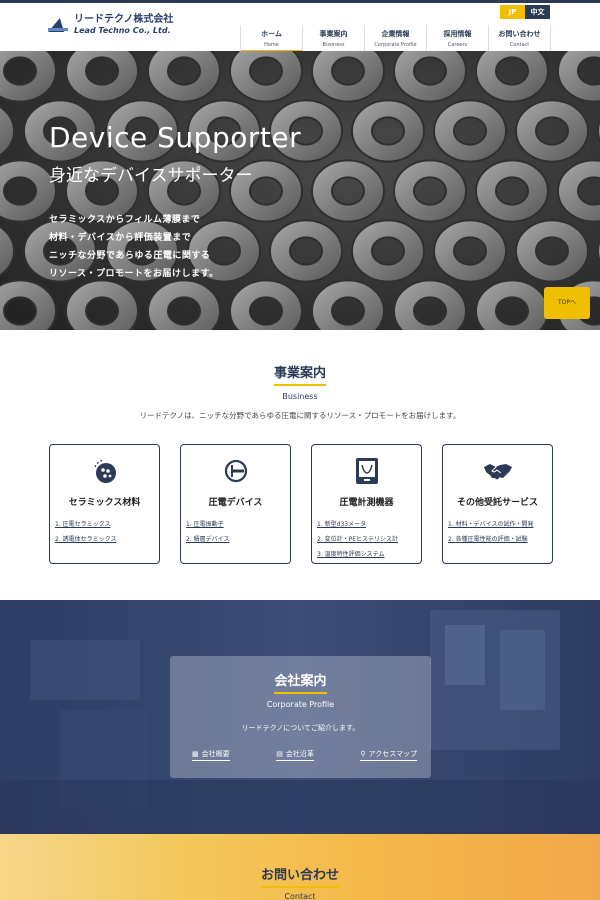 The height and width of the screenshot is (900, 600). What do you see at coordinates (125, 220) in the screenshot?
I see `hero-copy-line: セラミックスからフィルム薄膜まで` at bounding box center [125, 220].